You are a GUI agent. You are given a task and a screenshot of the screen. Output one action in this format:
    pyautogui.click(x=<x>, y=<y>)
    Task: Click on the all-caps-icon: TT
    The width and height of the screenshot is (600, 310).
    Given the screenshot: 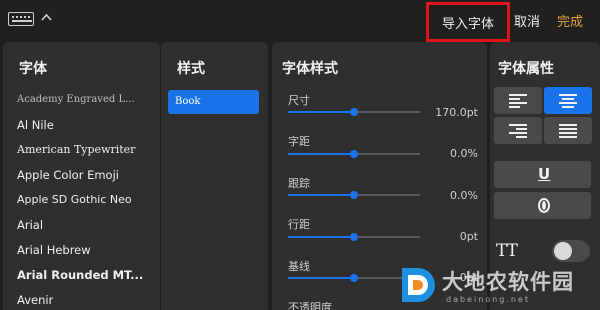 What is the action you would take?
    pyautogui.click(x=507, y=251)
    